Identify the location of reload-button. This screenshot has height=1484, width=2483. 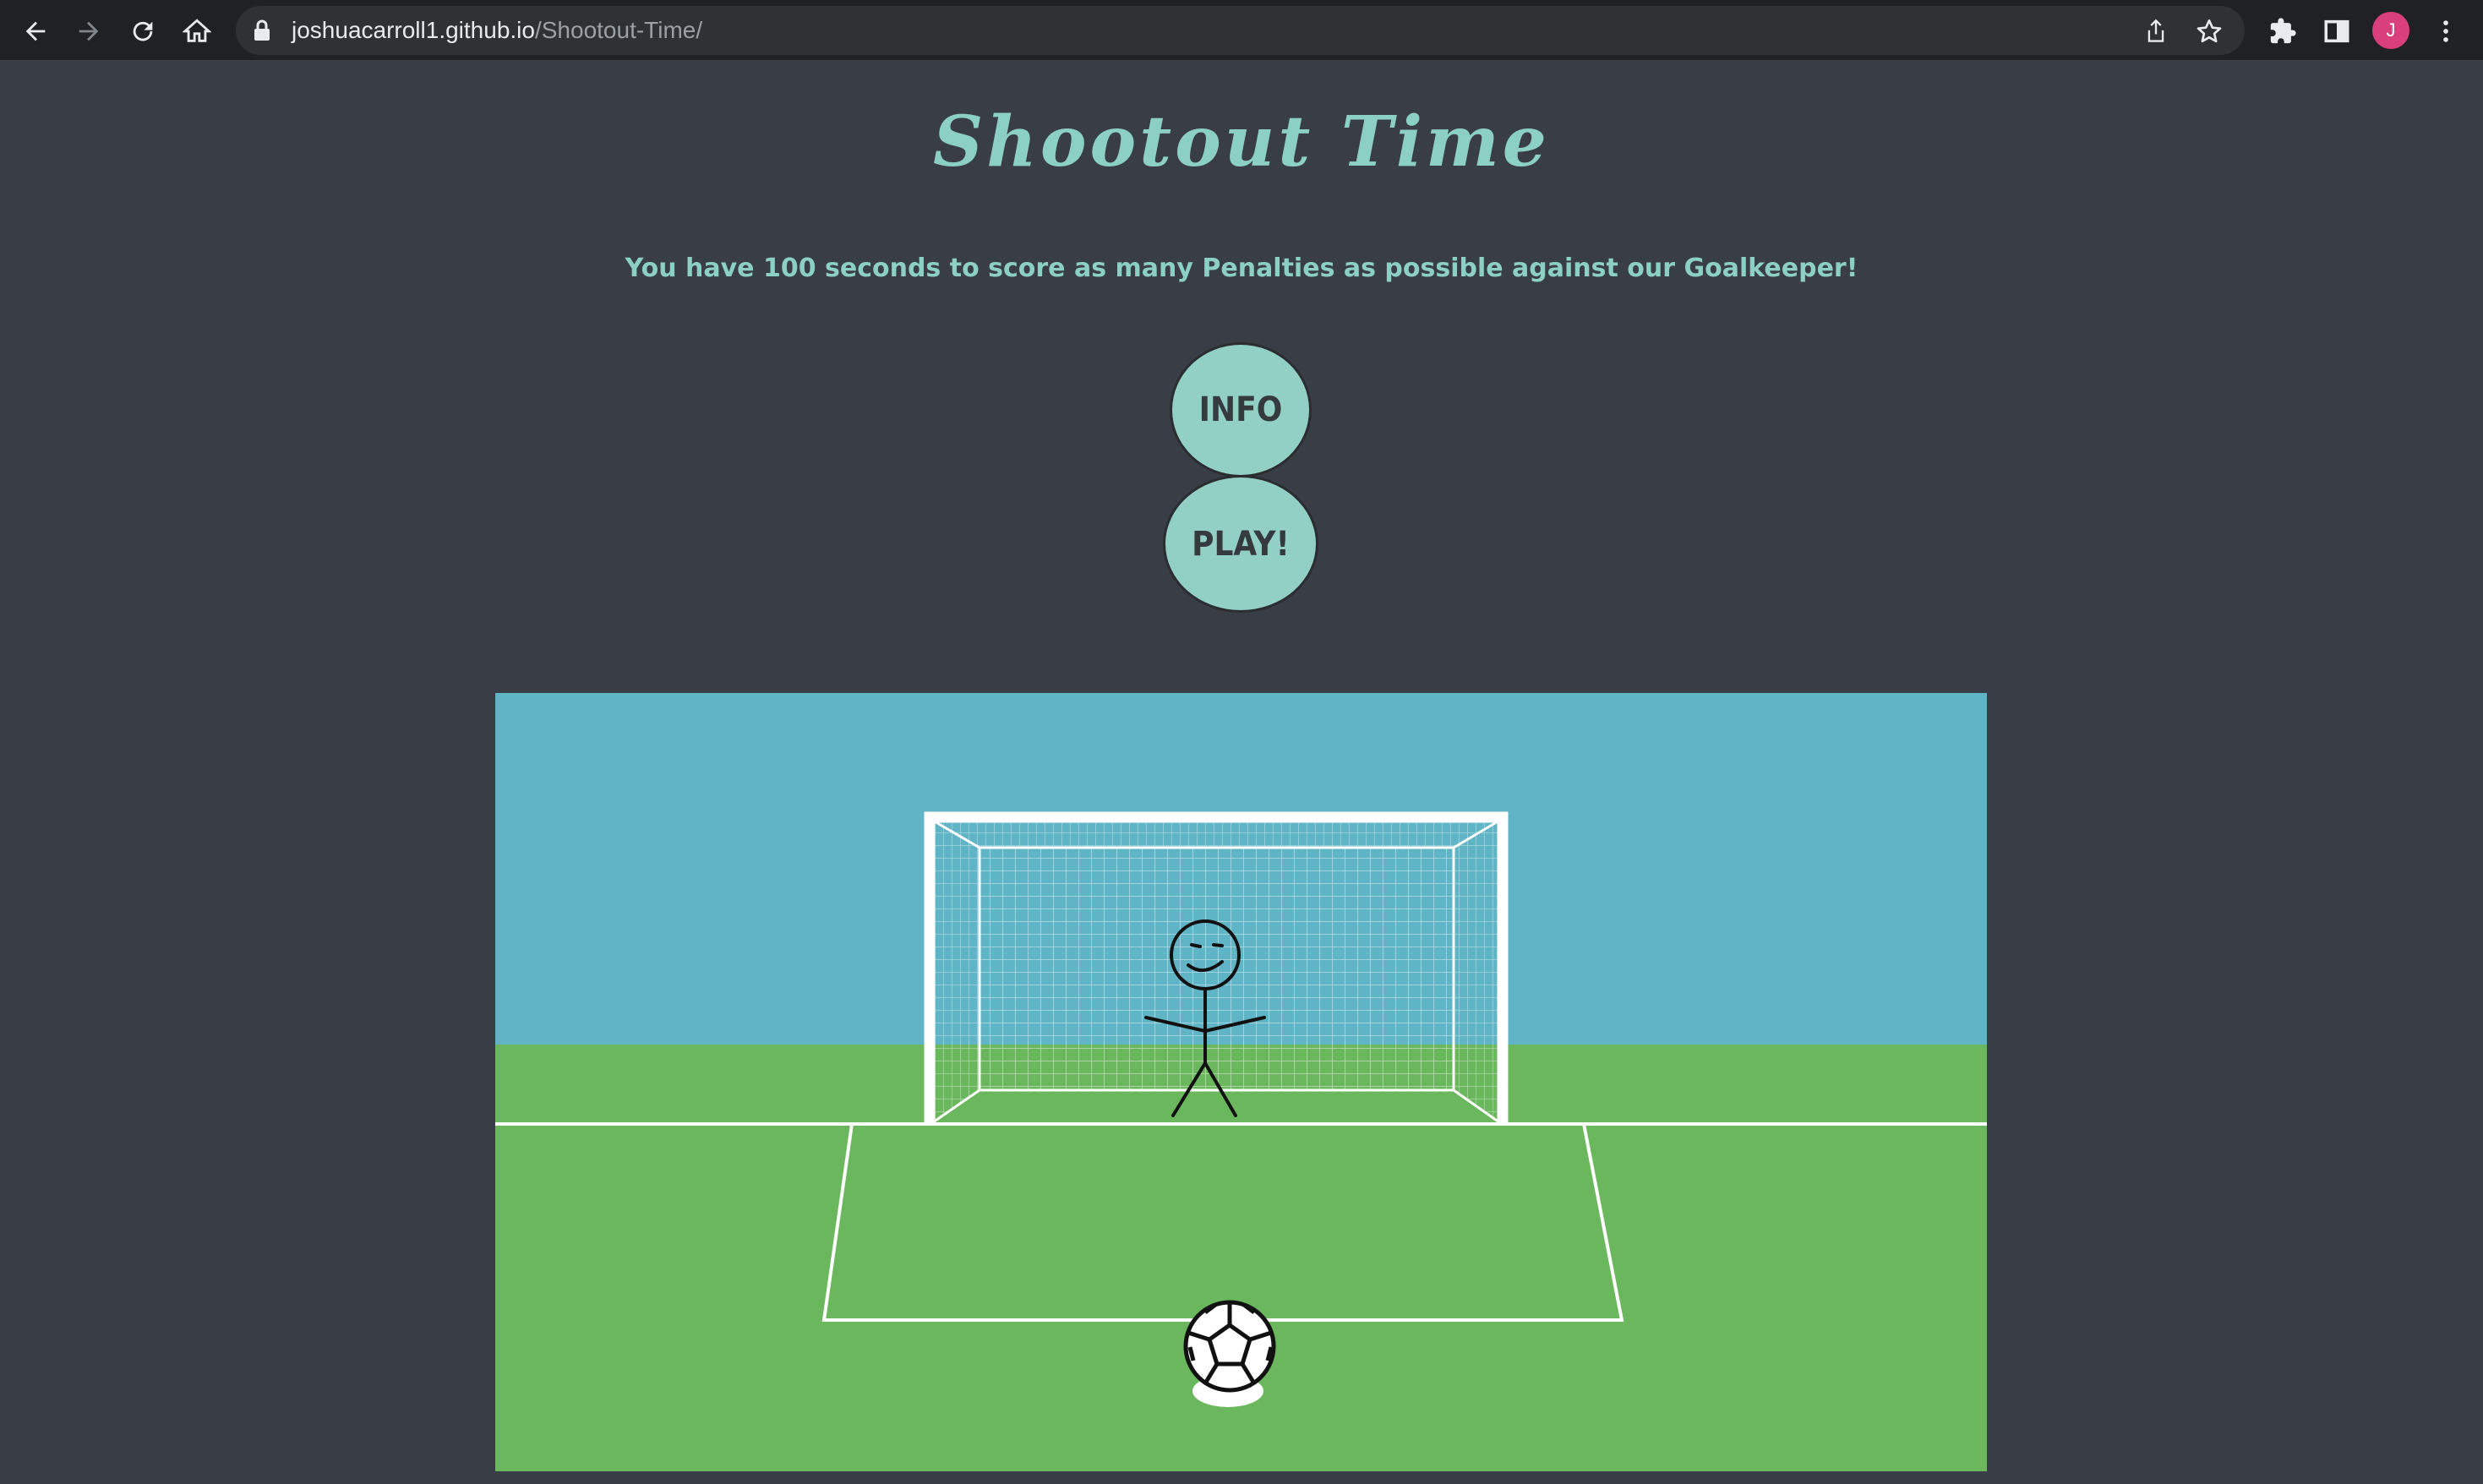
(143, 31).